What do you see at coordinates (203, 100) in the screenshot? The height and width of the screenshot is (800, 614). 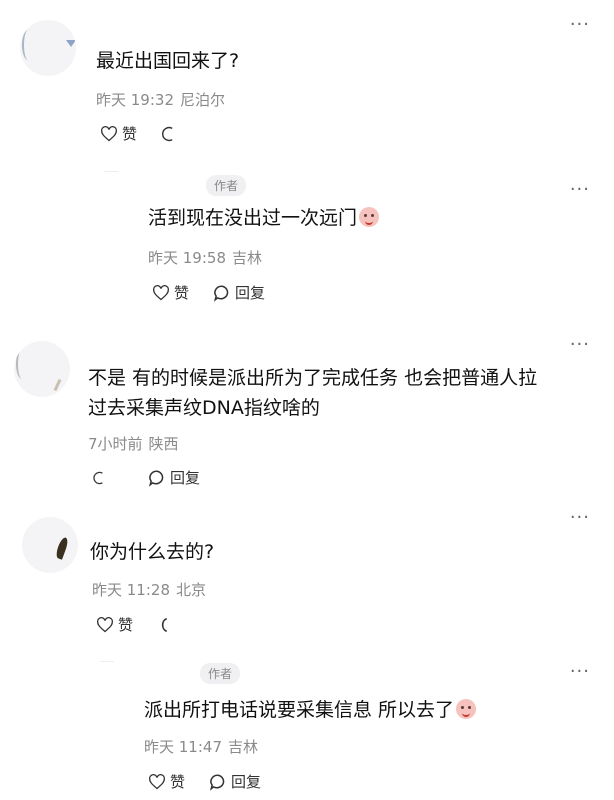 I see `comment-location: 尼泊尔` at bounding box center [203, 100].